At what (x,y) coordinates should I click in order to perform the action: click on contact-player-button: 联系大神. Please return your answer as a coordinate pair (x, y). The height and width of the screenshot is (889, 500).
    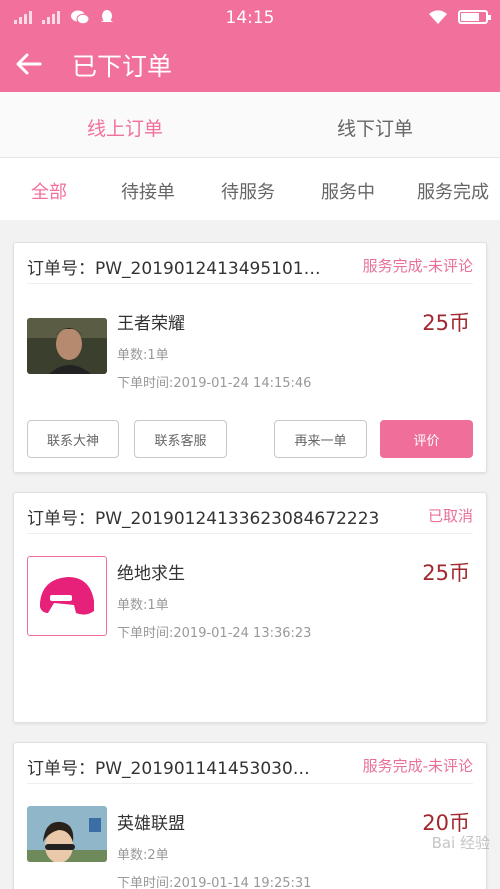
    Looking at the image, I should click on (73, 439).